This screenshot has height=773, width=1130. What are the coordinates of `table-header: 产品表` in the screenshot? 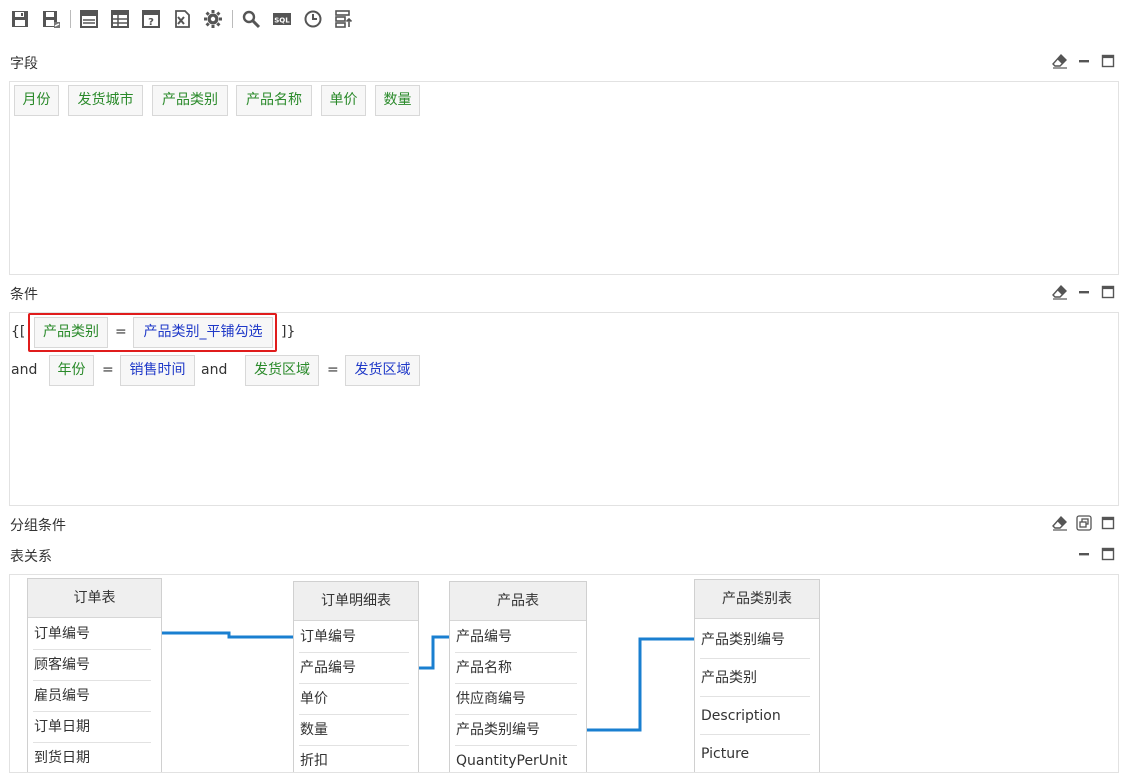 It's located at (518, 601).